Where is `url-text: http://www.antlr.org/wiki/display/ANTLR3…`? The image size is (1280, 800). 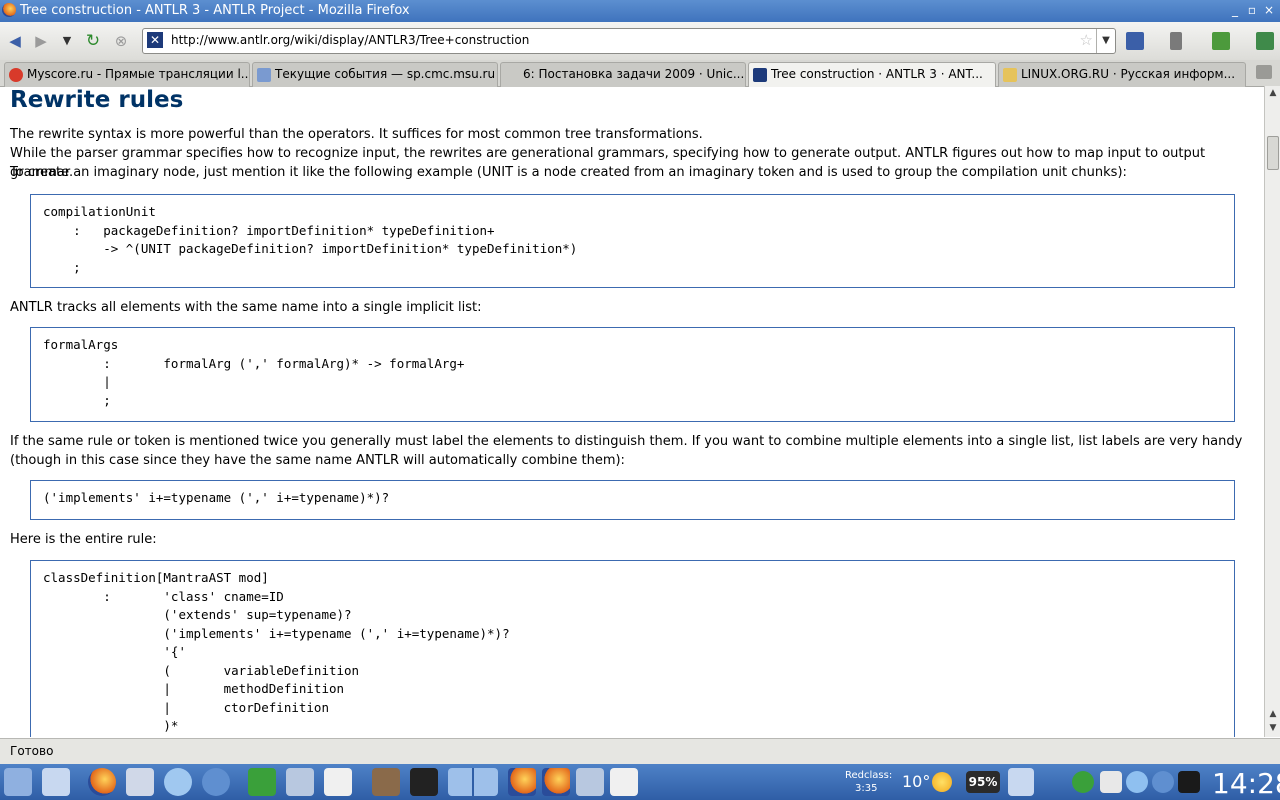 url-text: http://www.antlr.org/wiki/display/ANTLR3… is located at coordinates (350, 40).